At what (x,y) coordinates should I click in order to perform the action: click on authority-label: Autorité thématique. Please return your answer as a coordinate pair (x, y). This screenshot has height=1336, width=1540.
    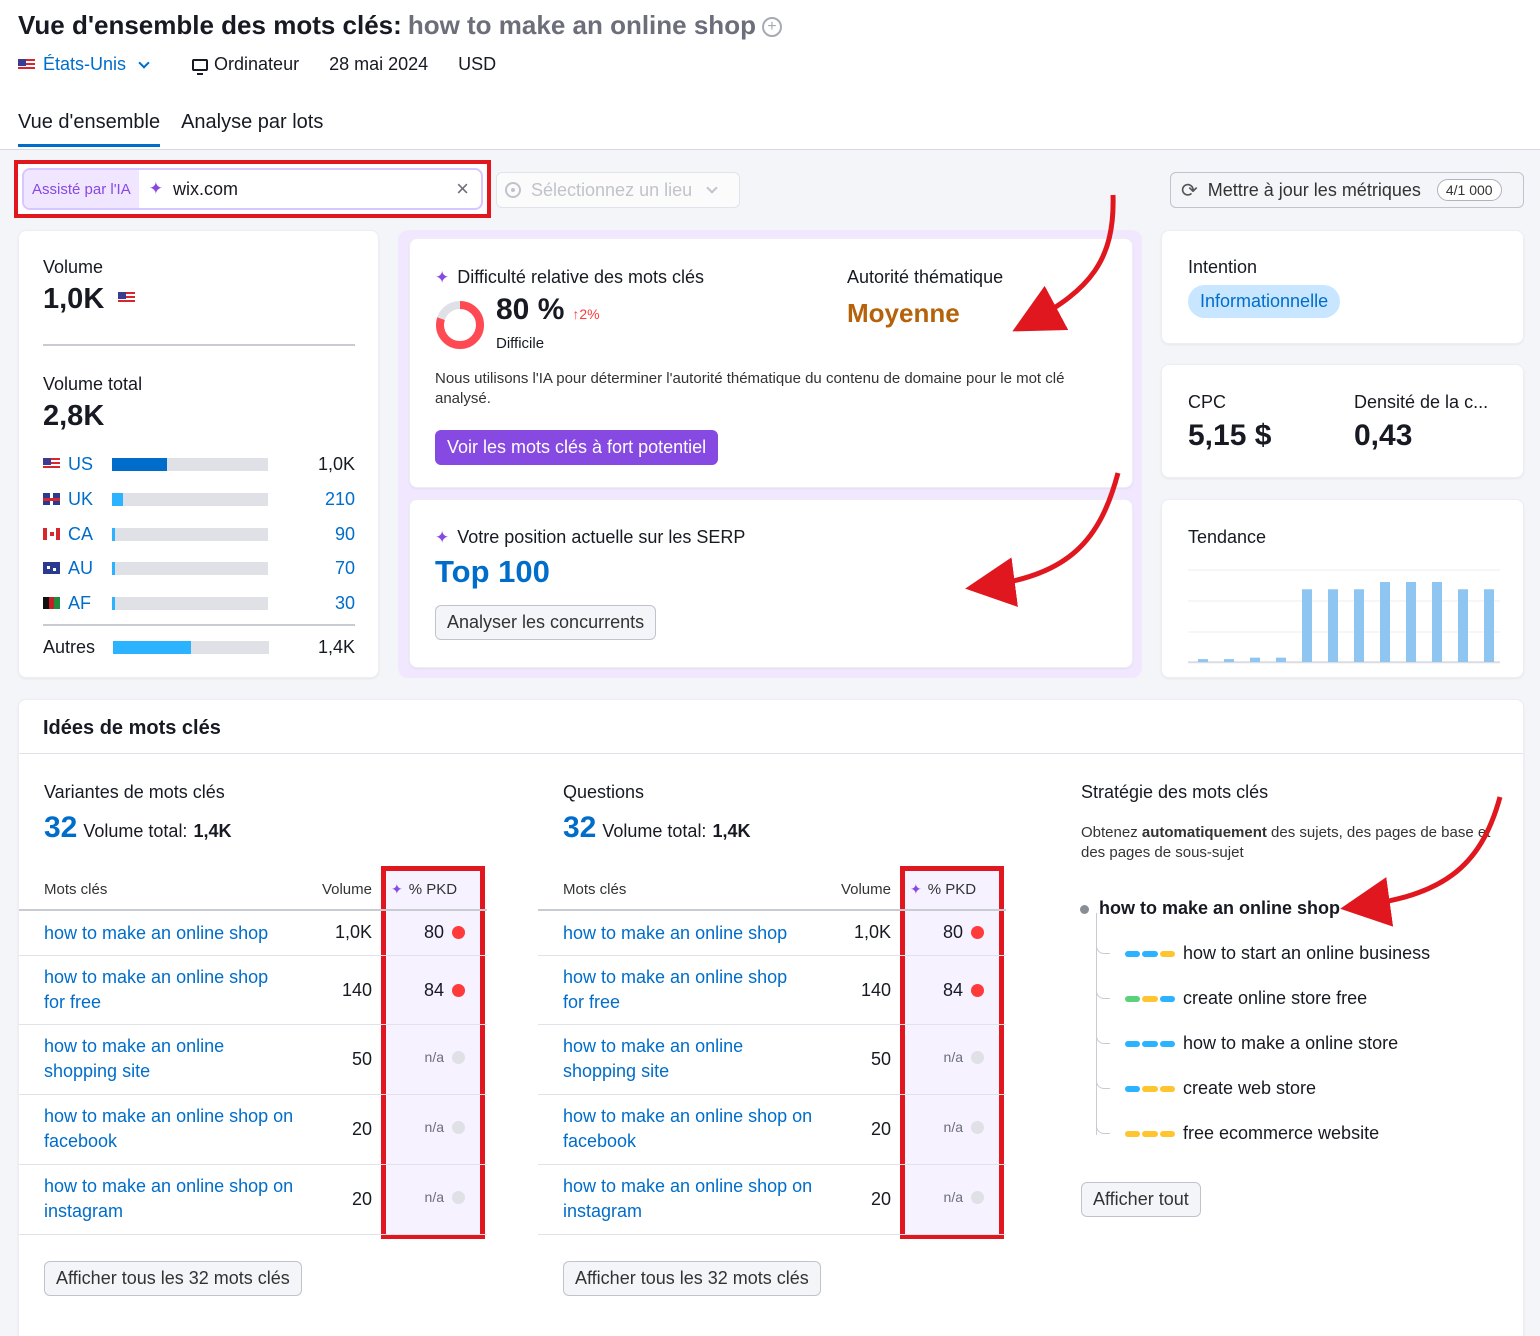
    Looking at the image, I should click on (925, 277).